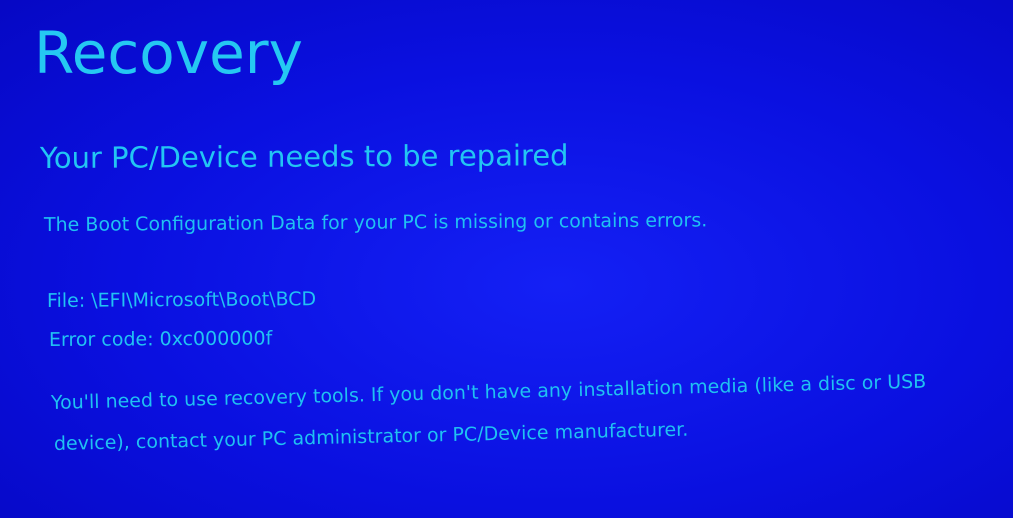 The height and width of the screenshot is (518, 1013). I want to click on error-code-label: Error code:, so click(101, 339).